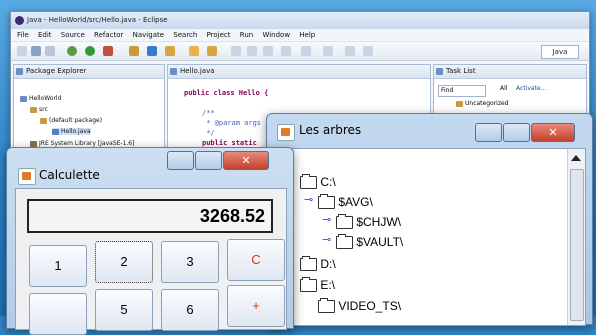  I want to click on tree-item-label: Hello.java, so click(76, 131).